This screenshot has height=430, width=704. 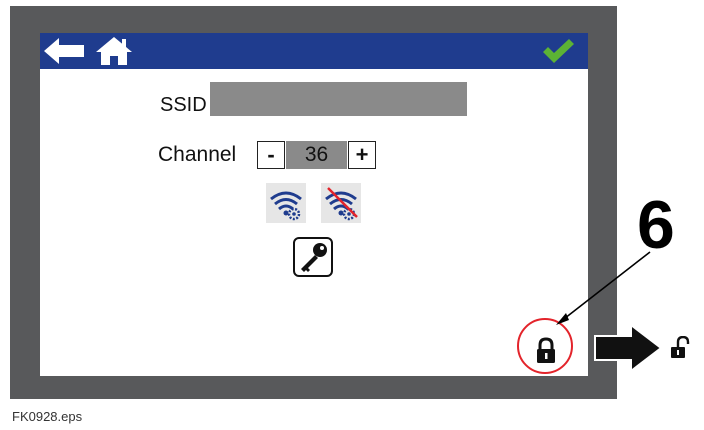 I want to click on arrow-left-icon, so click(x=64, y=51).